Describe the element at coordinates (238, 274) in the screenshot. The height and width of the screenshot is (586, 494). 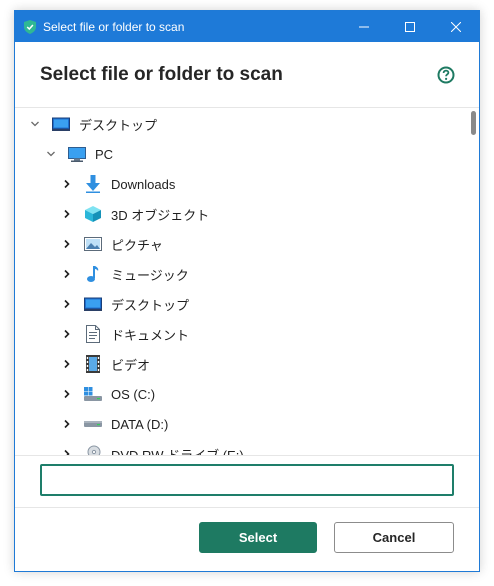
I see `tree-item-music: ミュージック` at that location.